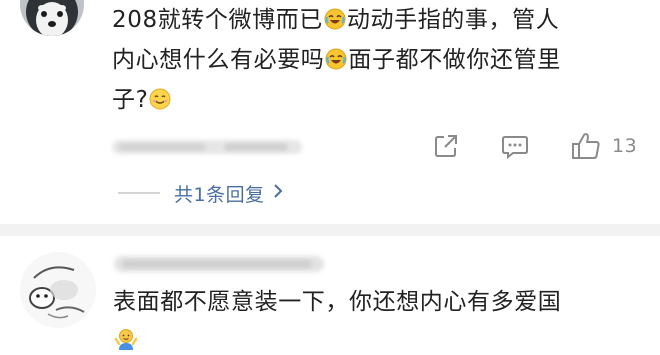 The image size is (660, 355). What do you see at coordinates (337, 302) in the screenshot?
I see `comment-text: 表面都不愿意装一下，你还想内心有多爱国` at bounding box center [337, 302].